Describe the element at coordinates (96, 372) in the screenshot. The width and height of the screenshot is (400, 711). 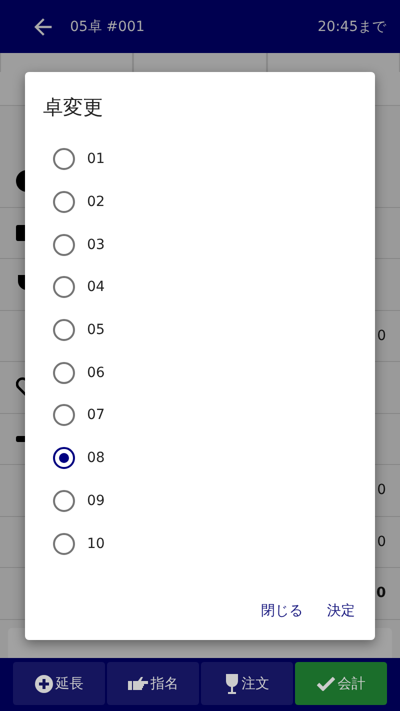
I see `option-label: 06` at that location.